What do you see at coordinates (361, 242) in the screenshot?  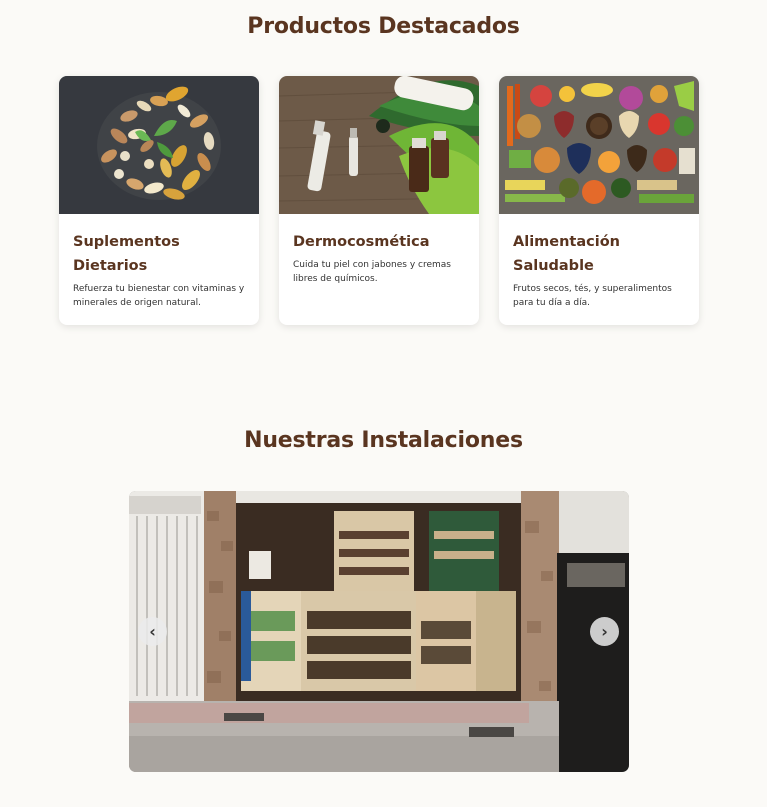 I see `card-title: Dermocosmética` at bounding box center [361, 242].